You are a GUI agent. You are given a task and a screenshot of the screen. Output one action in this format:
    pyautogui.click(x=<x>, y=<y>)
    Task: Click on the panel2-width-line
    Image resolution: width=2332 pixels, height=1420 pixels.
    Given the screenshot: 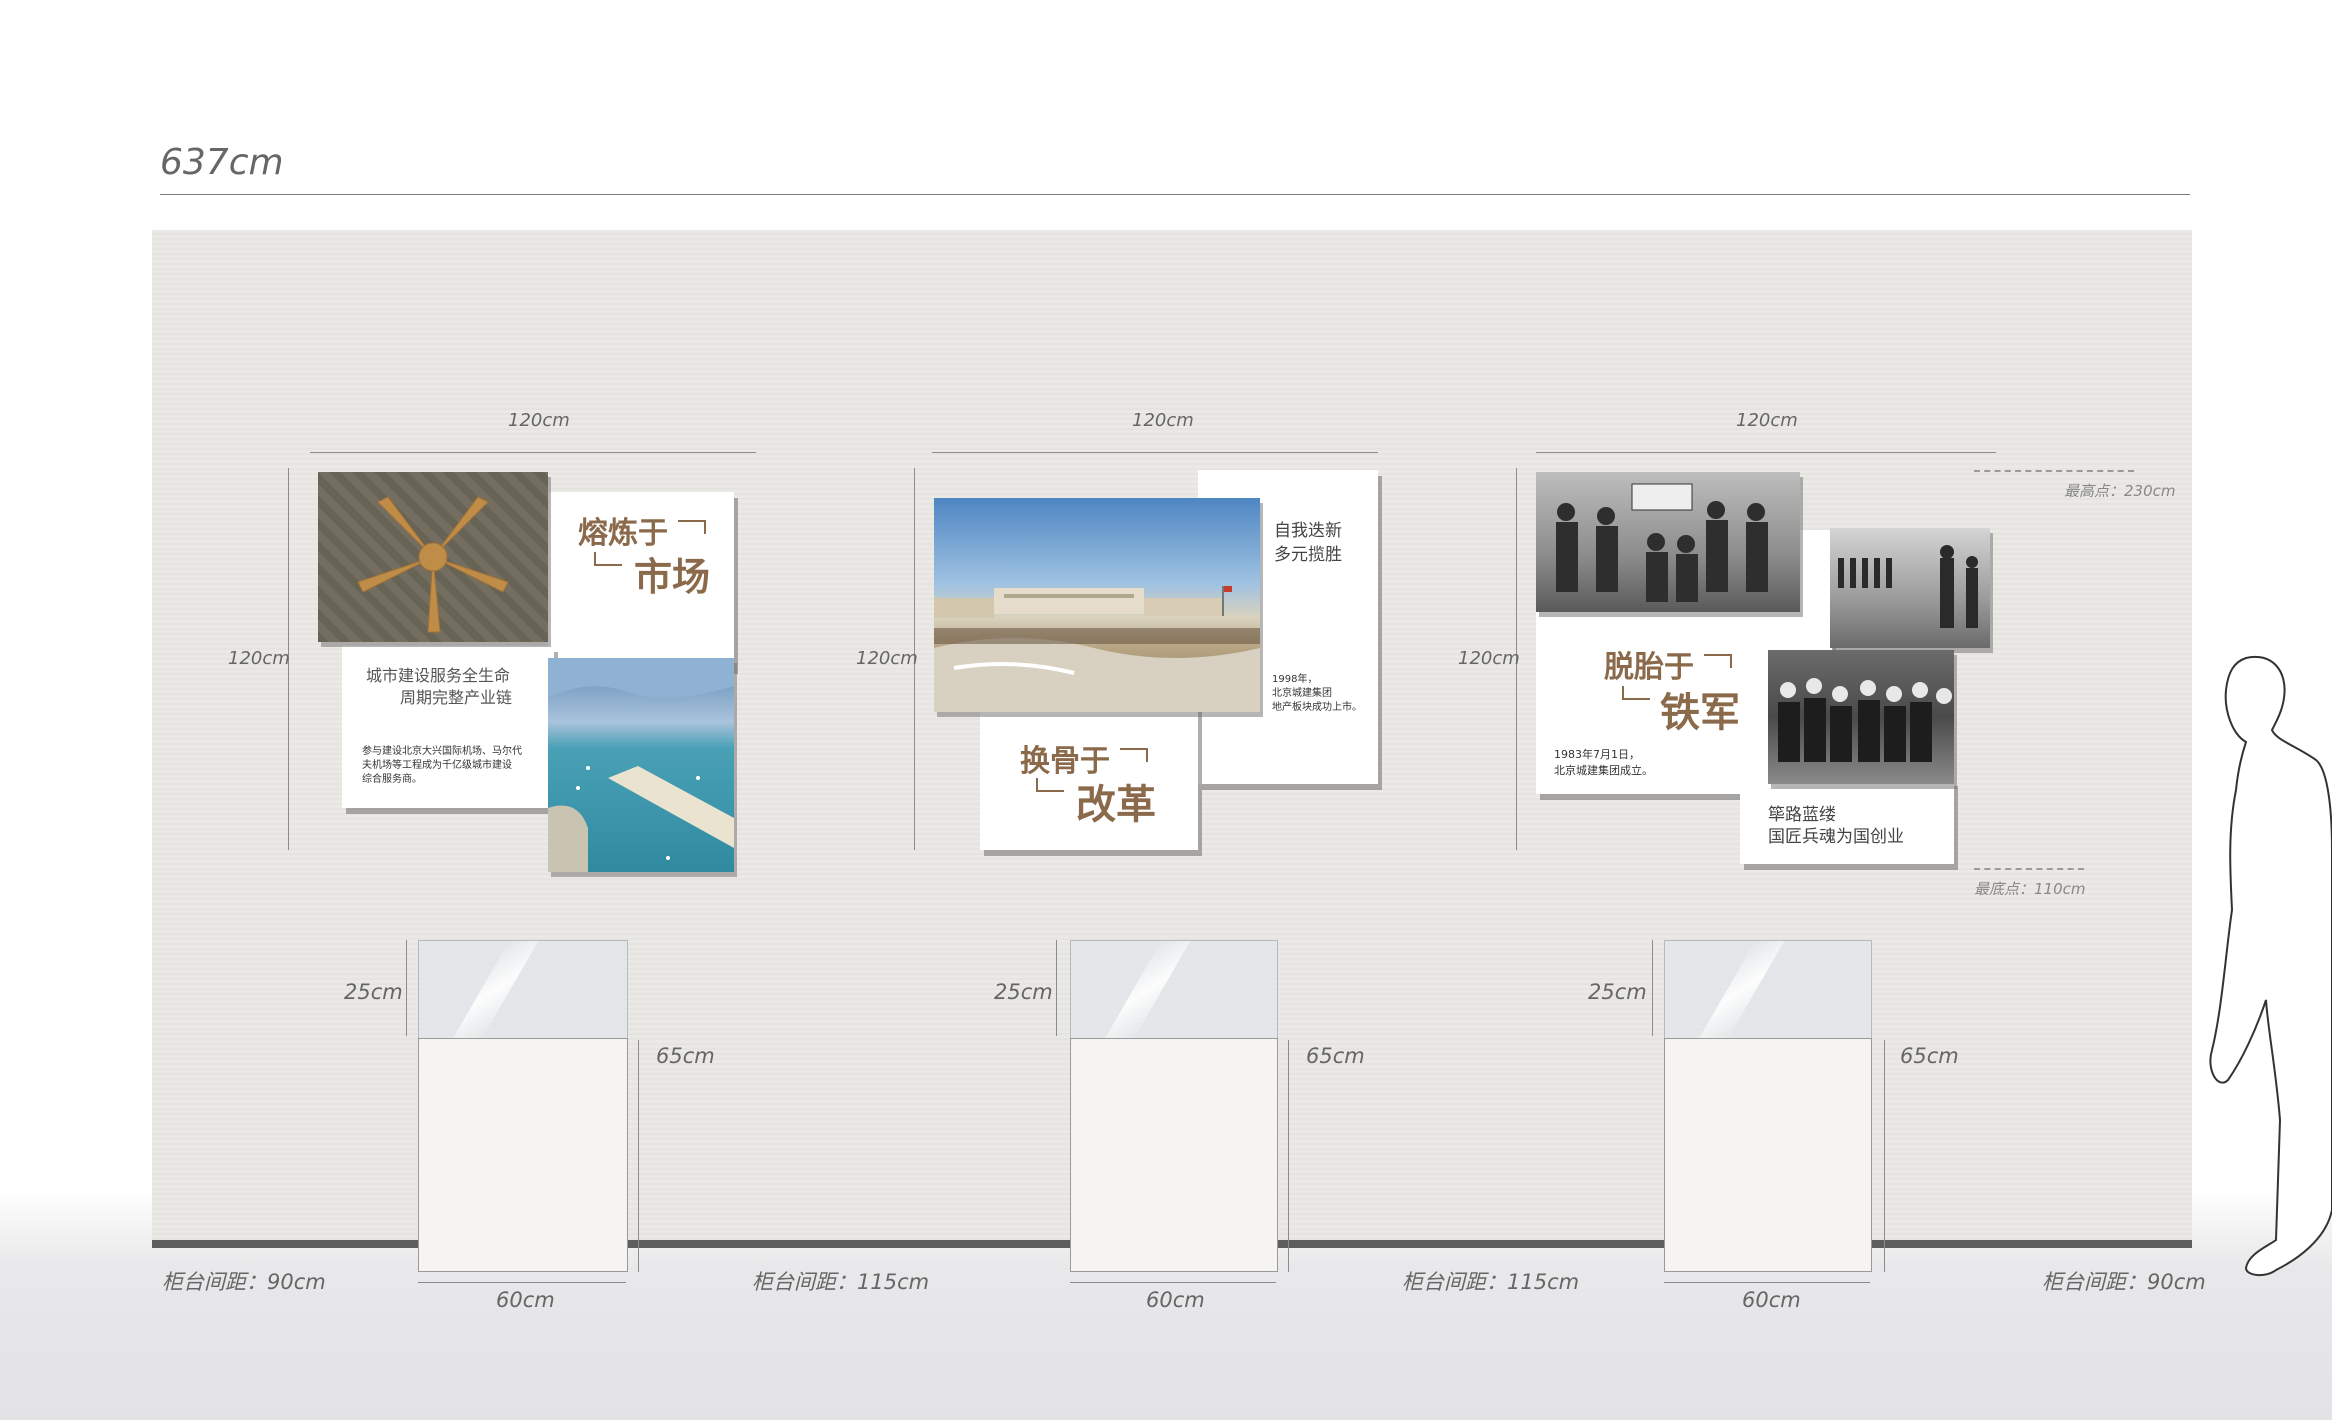 What is the action you would take?
    pyautogui.click(x=1155, y=452)
    